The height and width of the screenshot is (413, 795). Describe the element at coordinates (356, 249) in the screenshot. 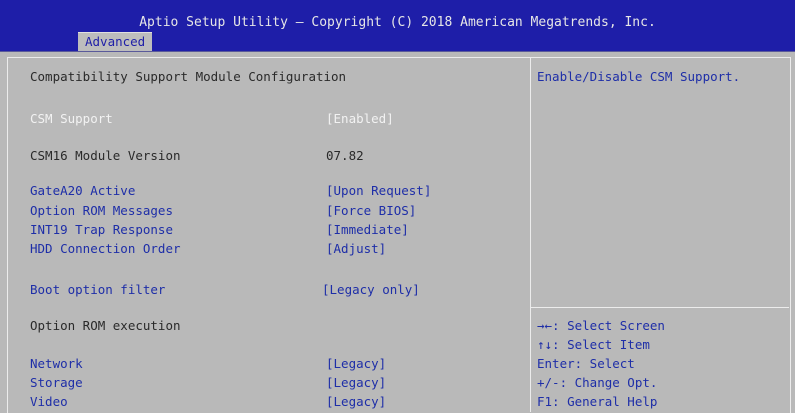

I see `hdd-order-value: [Adjust]` at that location.